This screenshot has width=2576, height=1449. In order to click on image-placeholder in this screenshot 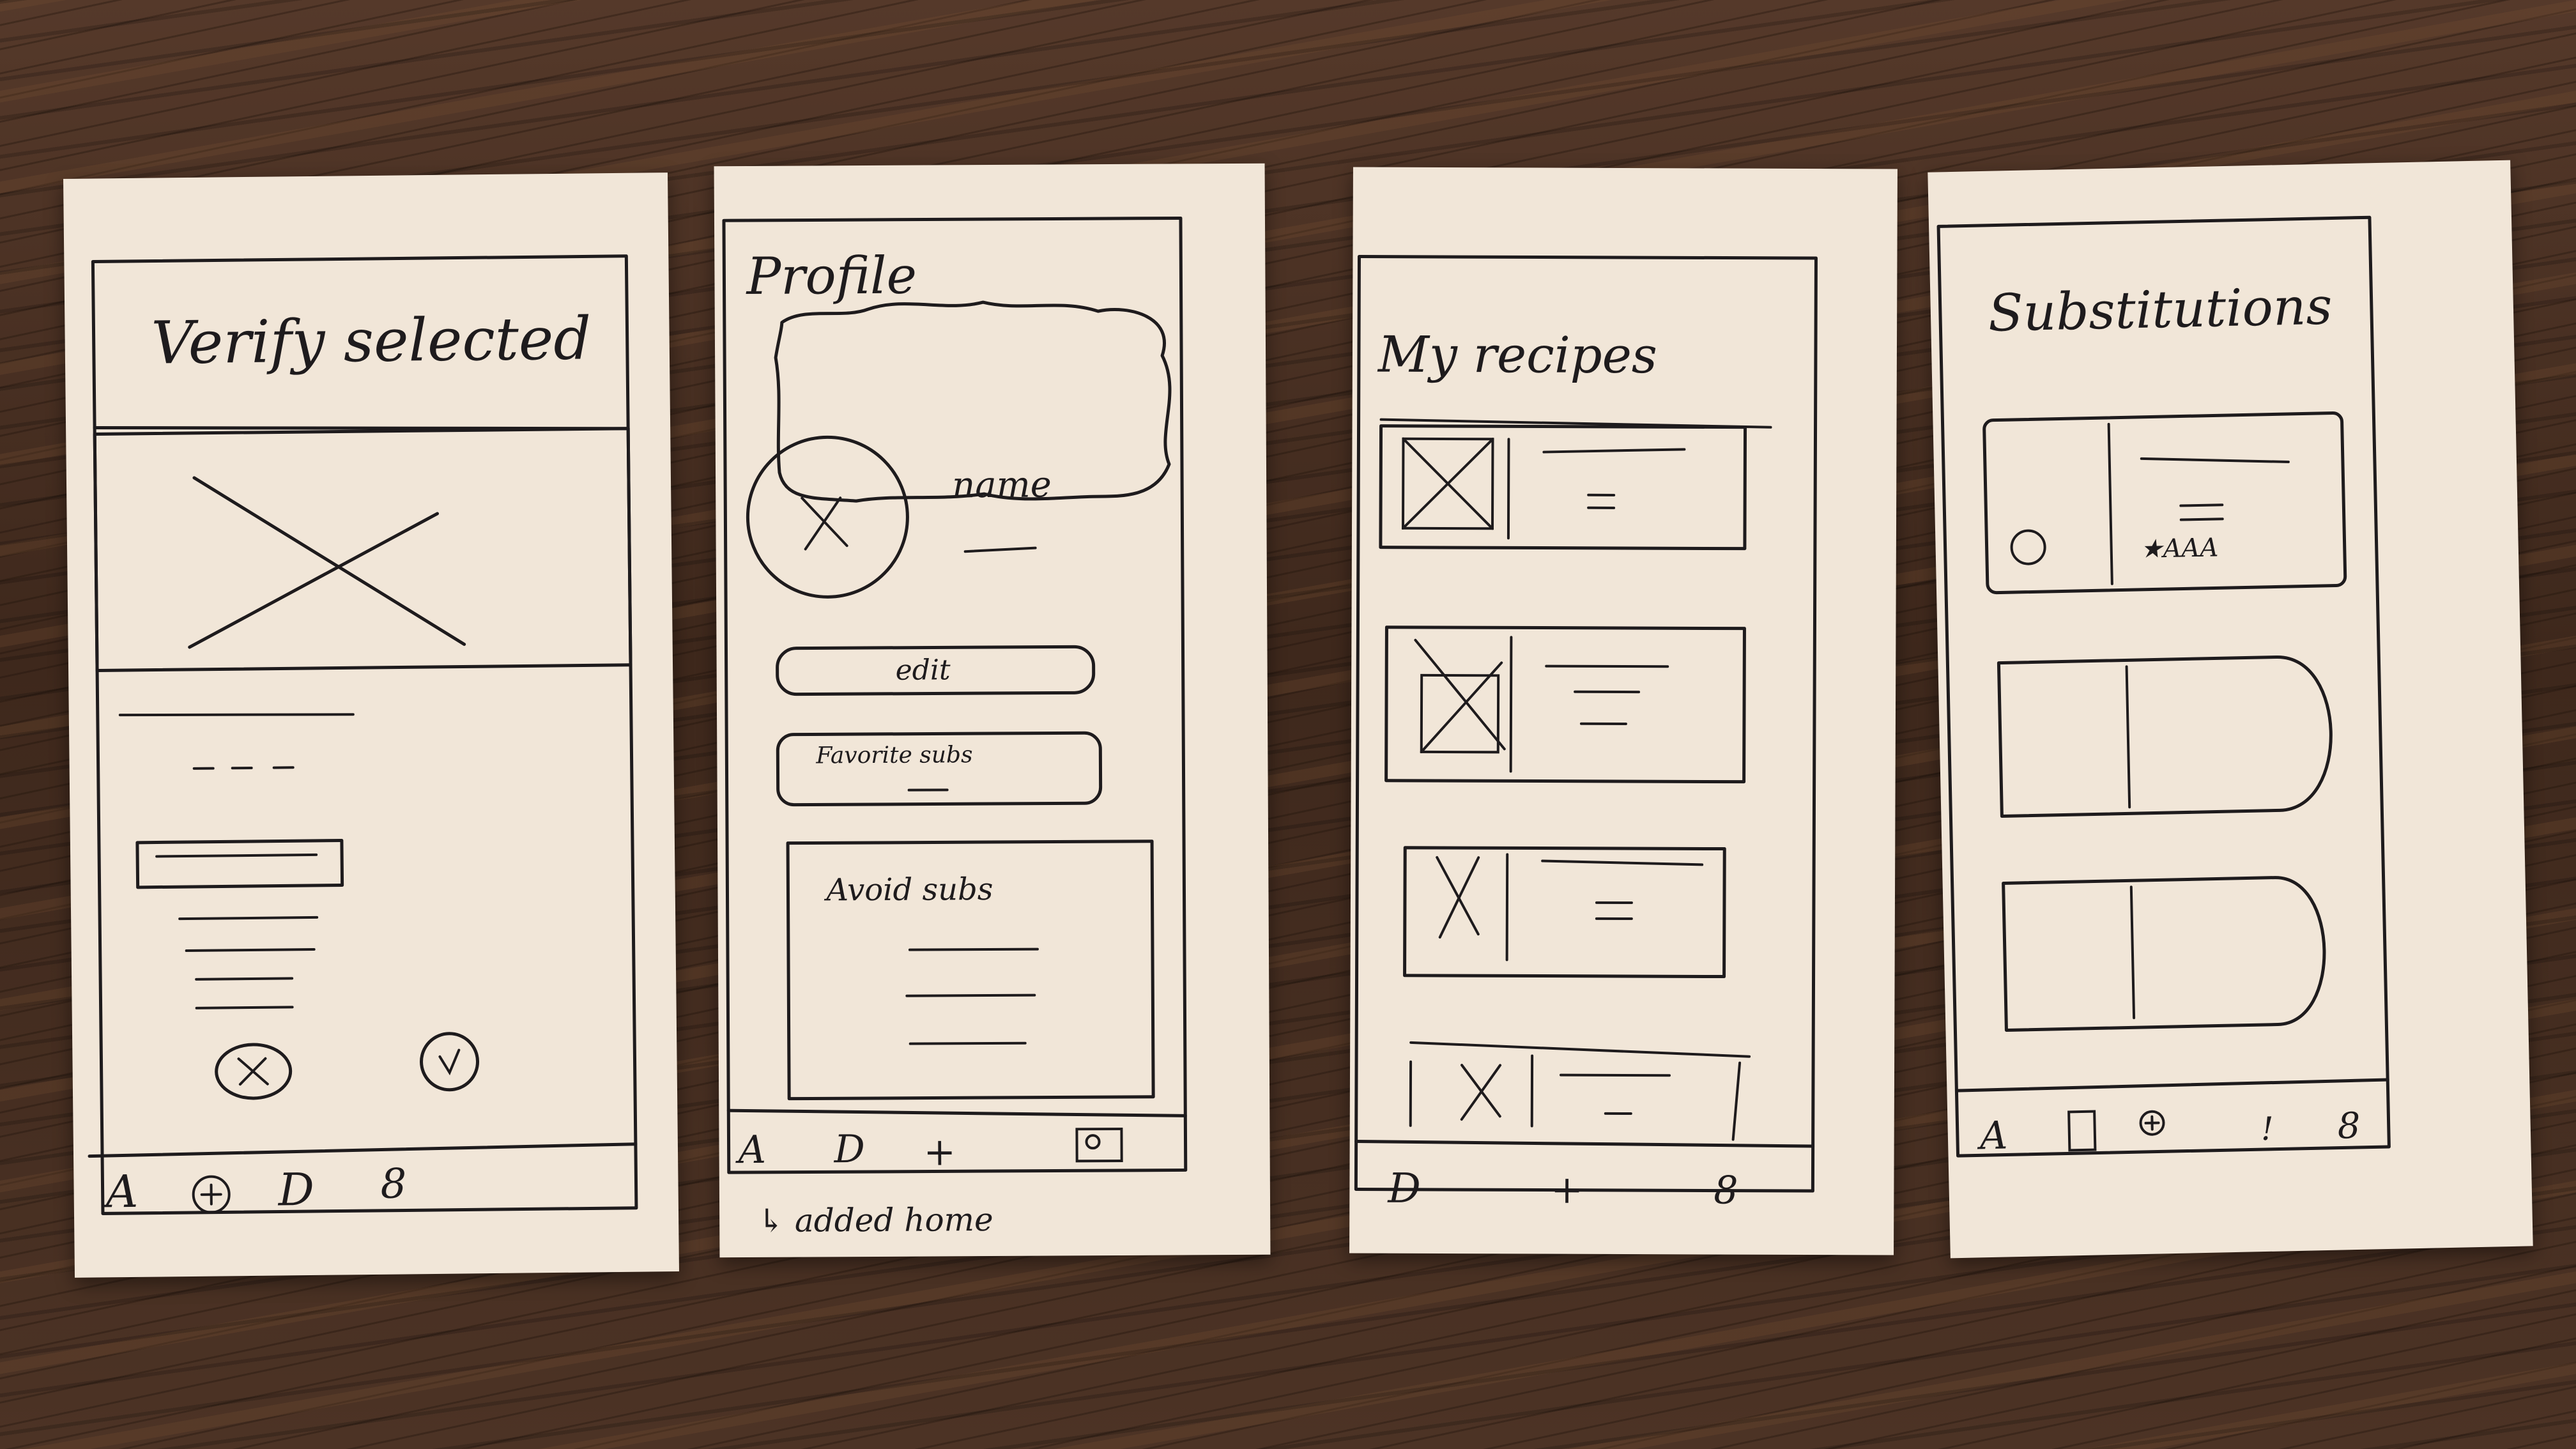, I will do `click(362, 549)`.